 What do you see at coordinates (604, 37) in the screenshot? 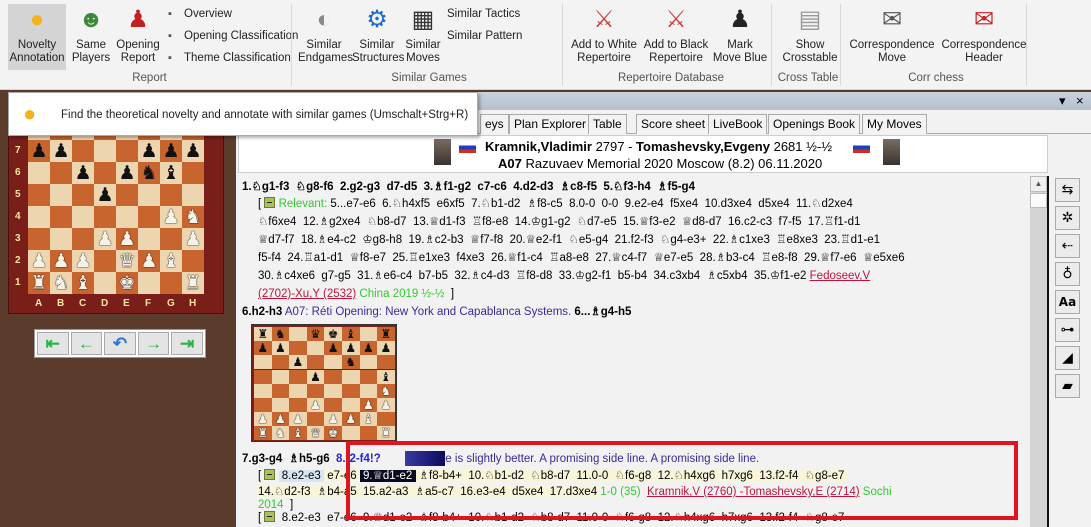
I see `ribbon-button-add-to-white-repertoire: ⚔ Add to White Repertoire` at bounding box center [604, 37].